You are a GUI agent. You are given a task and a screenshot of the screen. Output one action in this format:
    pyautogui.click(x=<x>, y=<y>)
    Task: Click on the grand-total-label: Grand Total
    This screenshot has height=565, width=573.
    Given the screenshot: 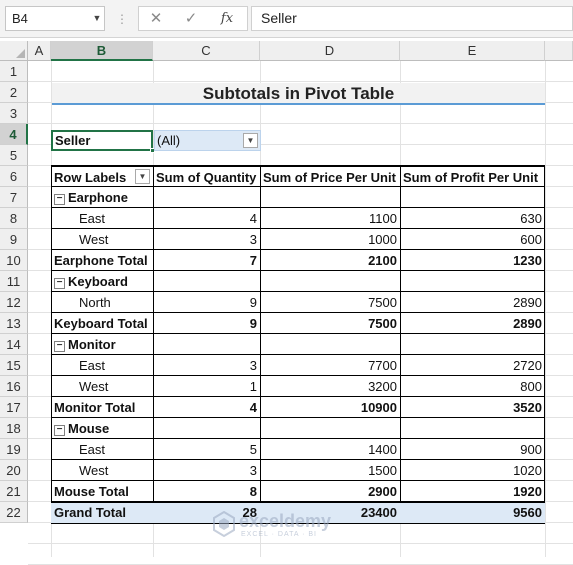 What is the action you would take?
    pyautogui.click(x=102, y=512)
    